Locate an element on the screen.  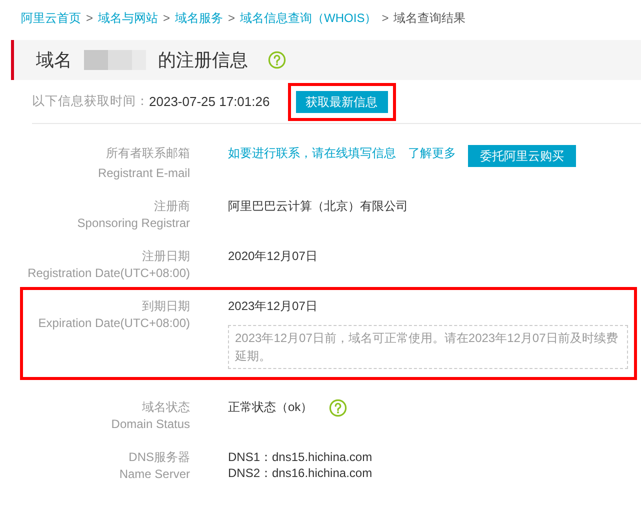
field-label: 到期日期 is located at coordinates (166, 306).